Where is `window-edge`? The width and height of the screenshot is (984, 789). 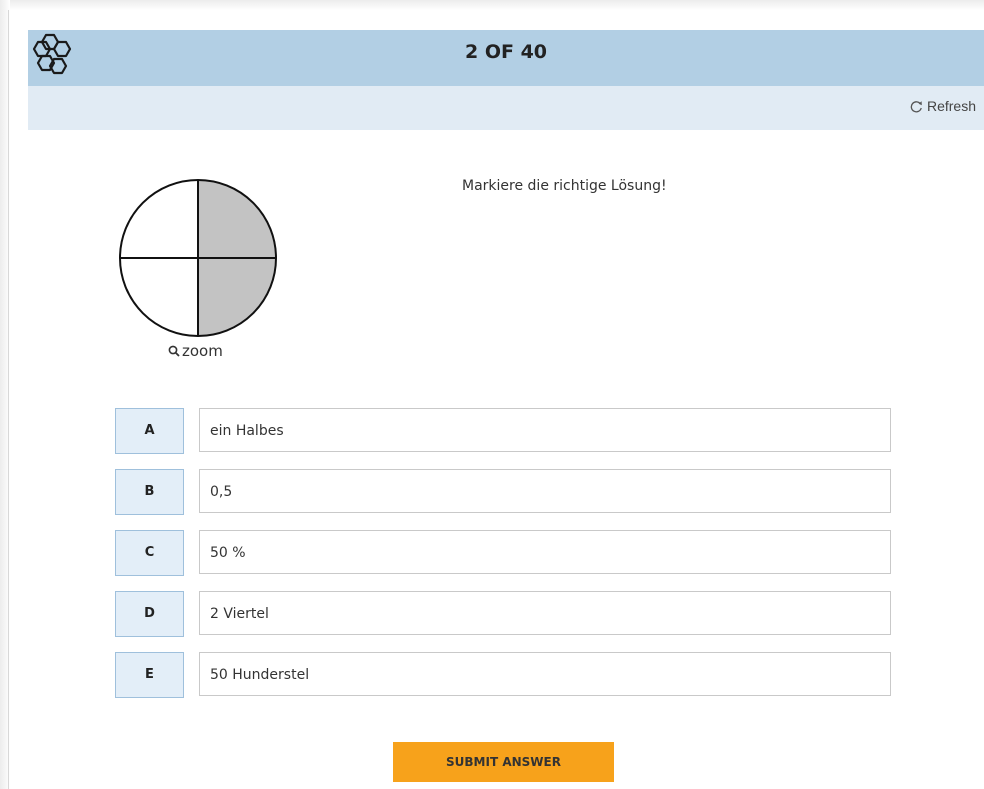
window-edge is located at coordinates (8, 399).